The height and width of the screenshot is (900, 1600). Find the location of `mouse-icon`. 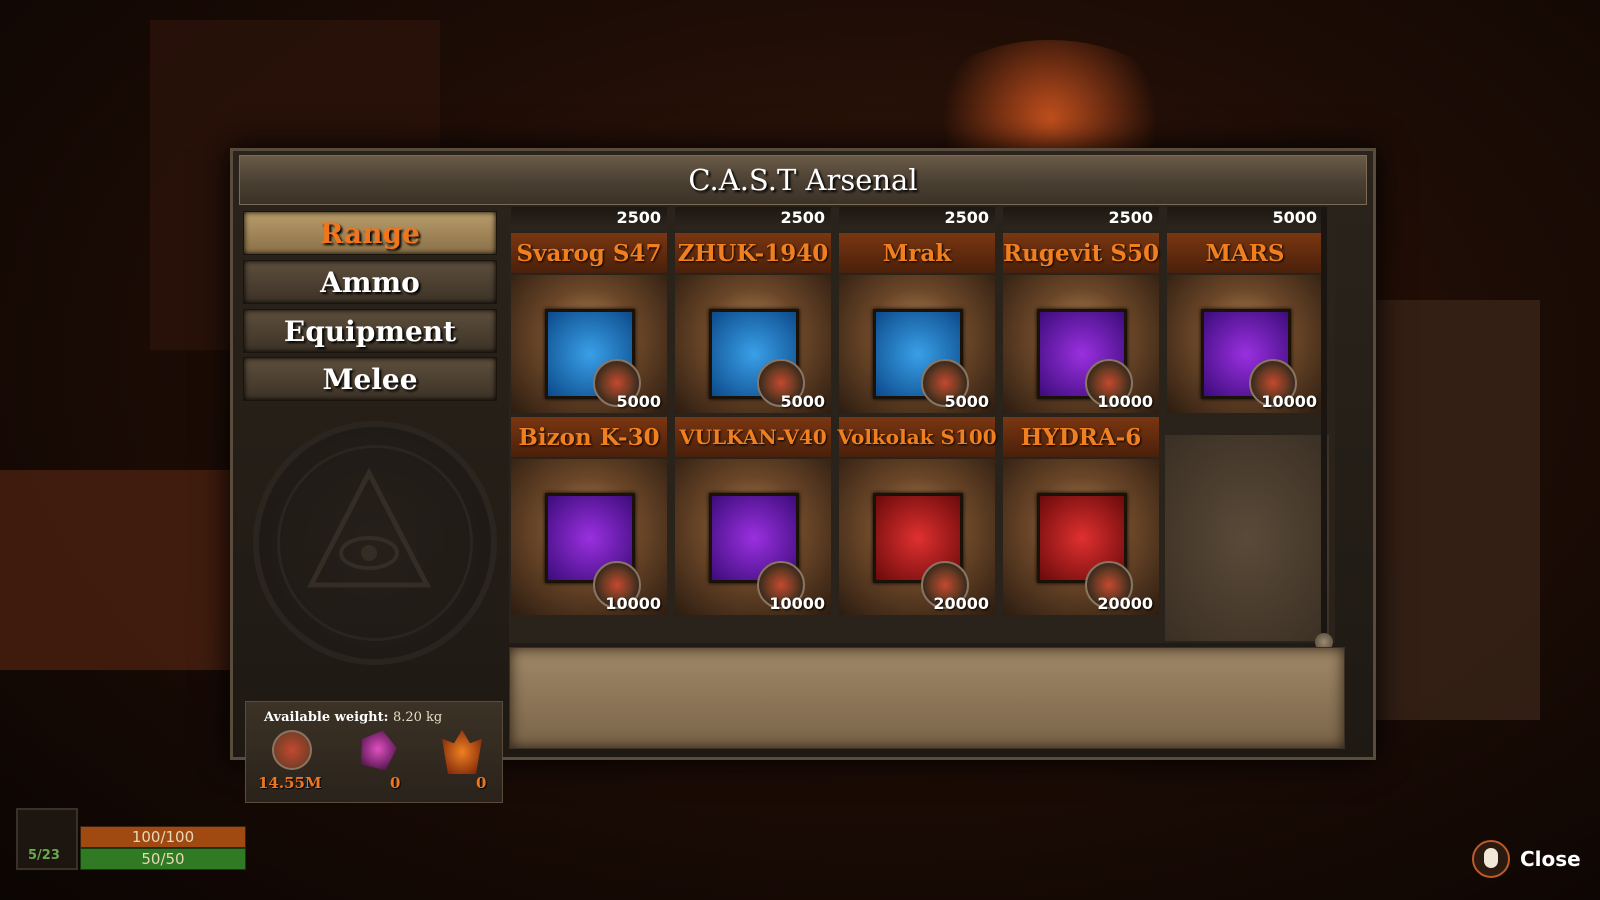

mouse-icon is located at coordinates (1491, 859).